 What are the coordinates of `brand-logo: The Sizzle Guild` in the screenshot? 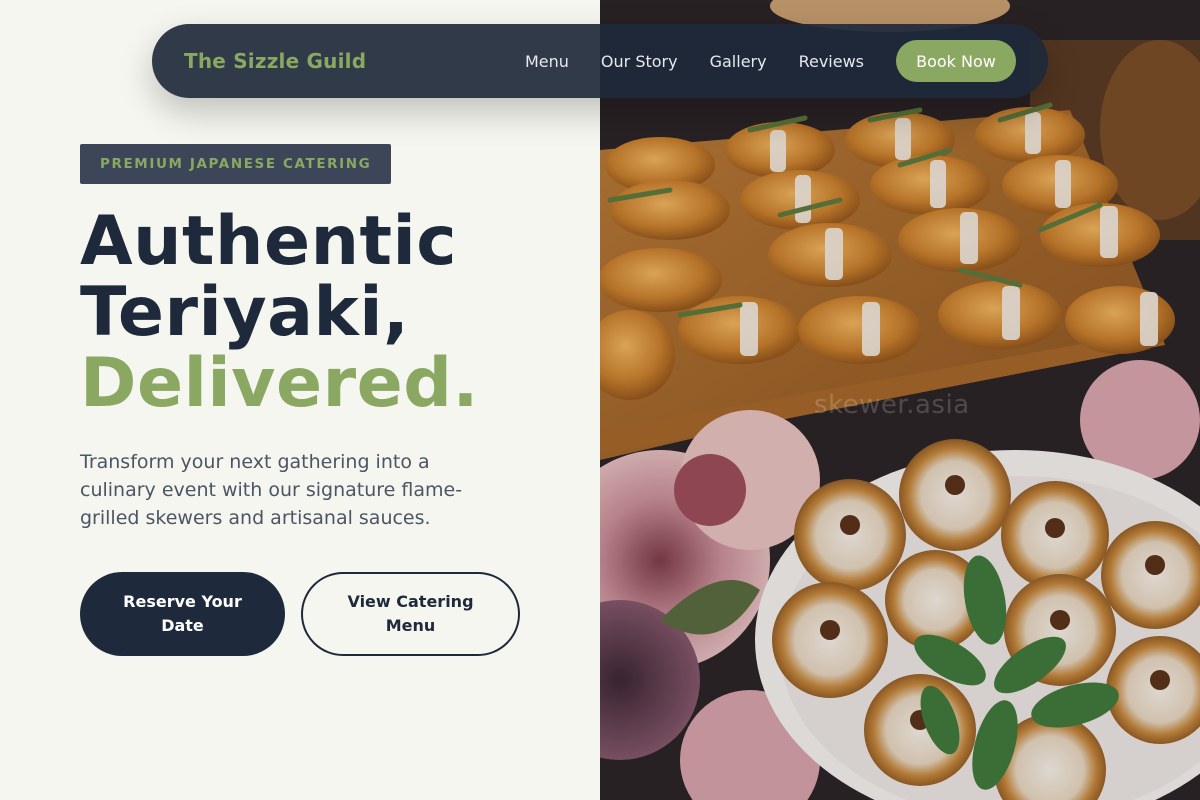 It's located at (275, 61).